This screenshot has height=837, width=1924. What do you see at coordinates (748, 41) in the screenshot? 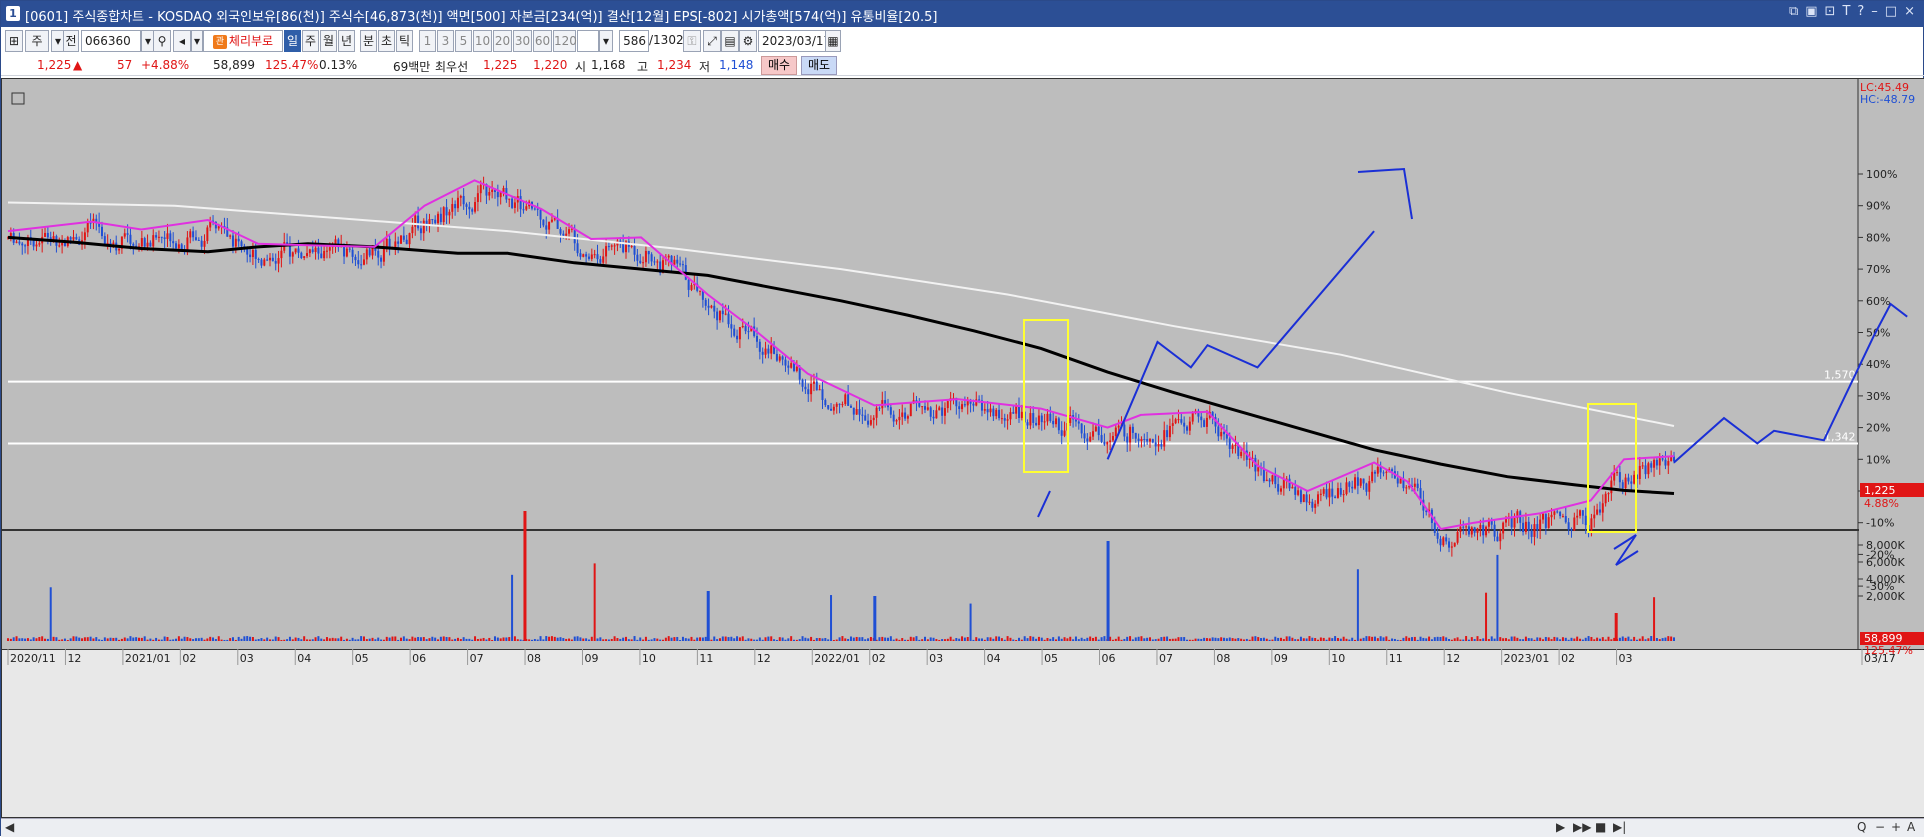
I see `gear-icon: ⚙` at bounding box center [748, 41].